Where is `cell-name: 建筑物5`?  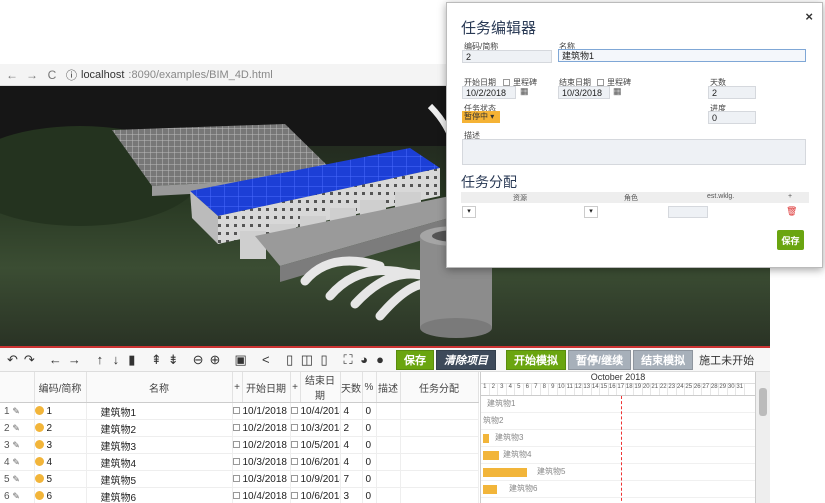
cell-name: 建筑物5 is located at coordinates (159, 479).